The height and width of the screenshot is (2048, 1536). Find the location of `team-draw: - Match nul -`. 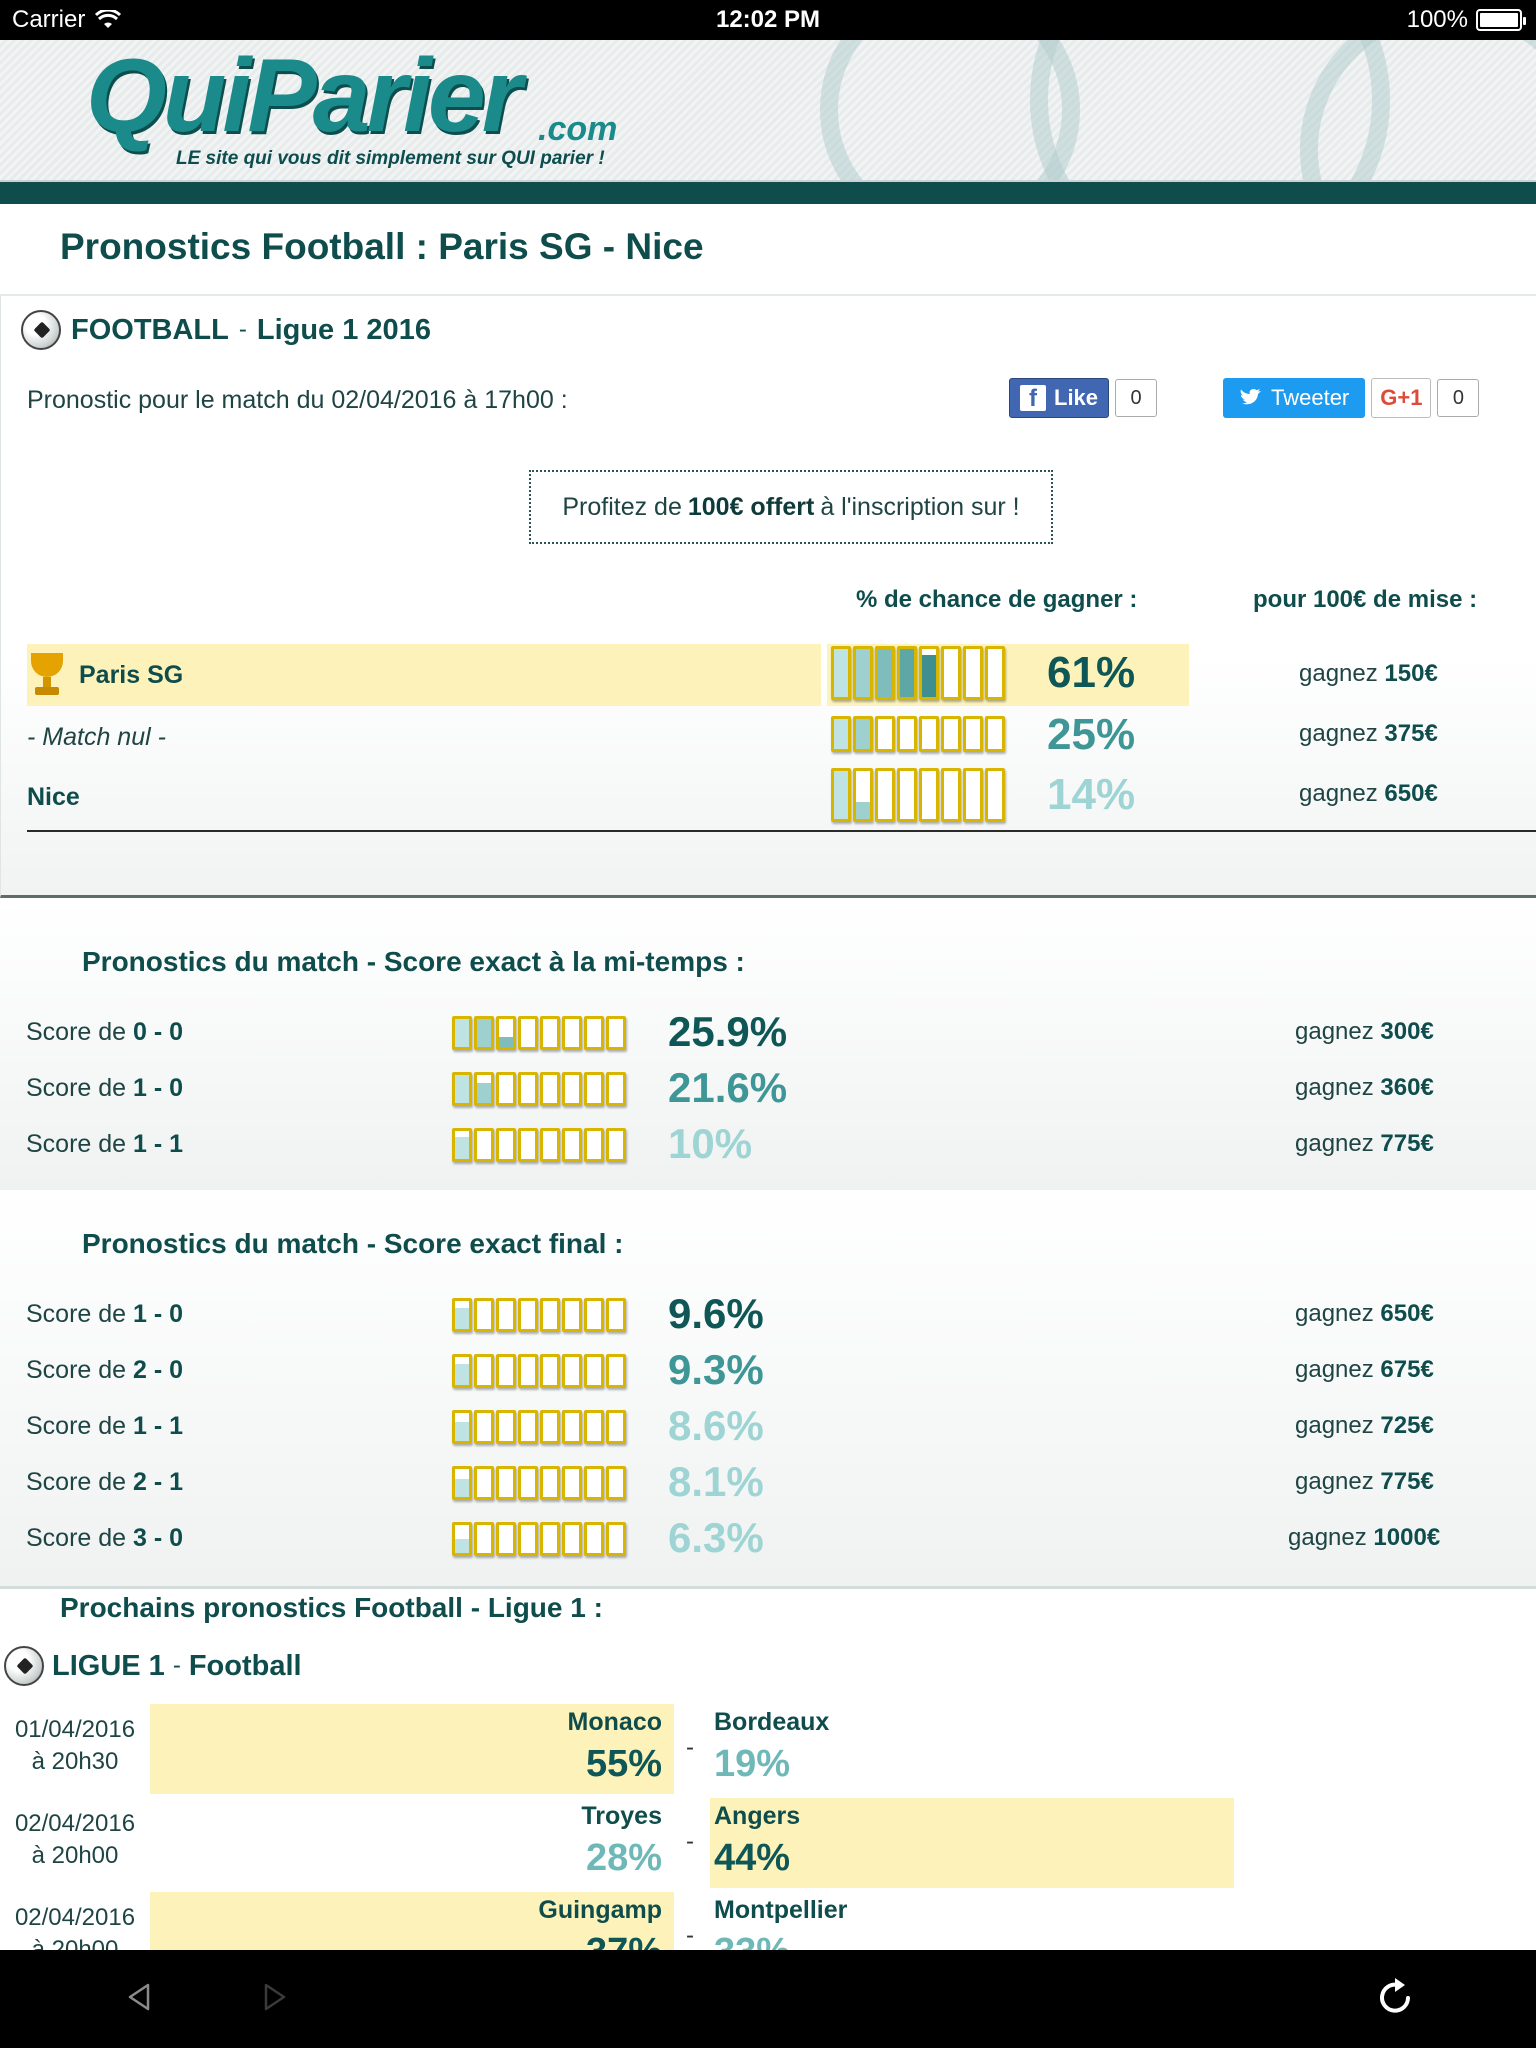

team-draw: - Match nul - is located at coordinates (96, 736).